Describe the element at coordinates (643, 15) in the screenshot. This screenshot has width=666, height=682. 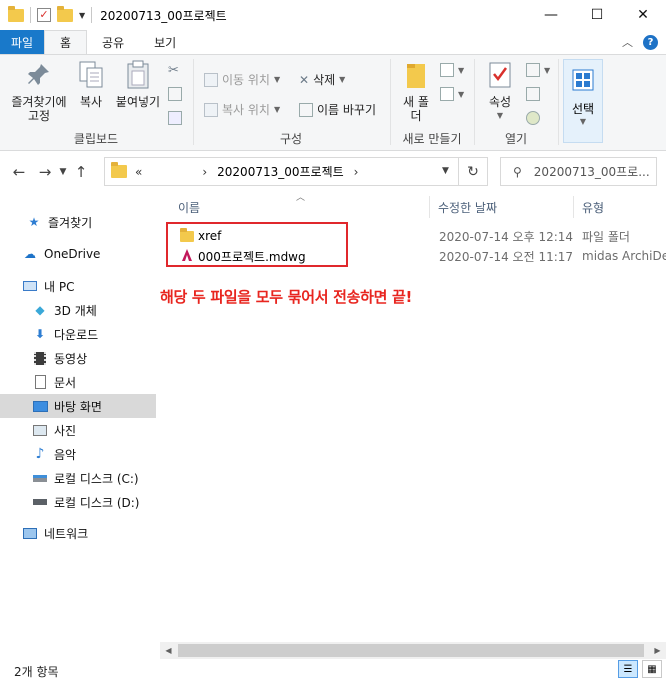
I see `close-button: ✕` at that location.